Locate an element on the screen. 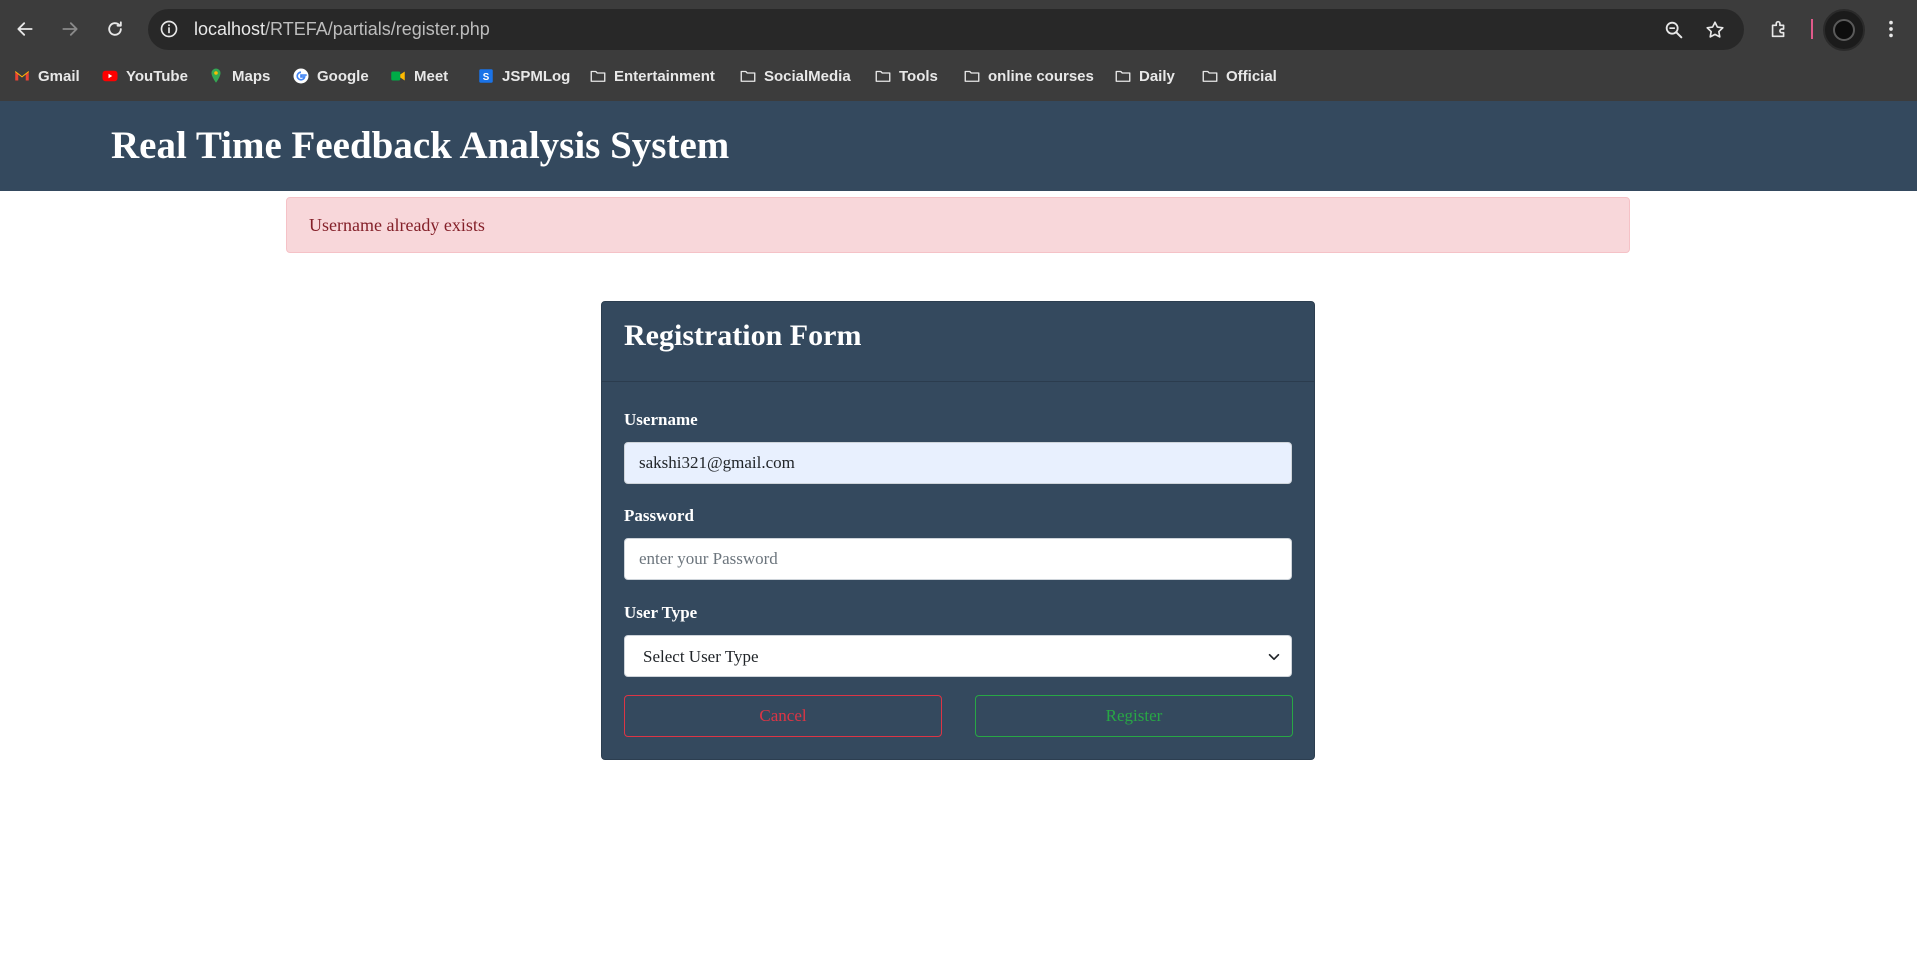 Image resolution: width=1917 pixels, height=972 pixels. extensions-icon is located at coordinates (1779, 29).